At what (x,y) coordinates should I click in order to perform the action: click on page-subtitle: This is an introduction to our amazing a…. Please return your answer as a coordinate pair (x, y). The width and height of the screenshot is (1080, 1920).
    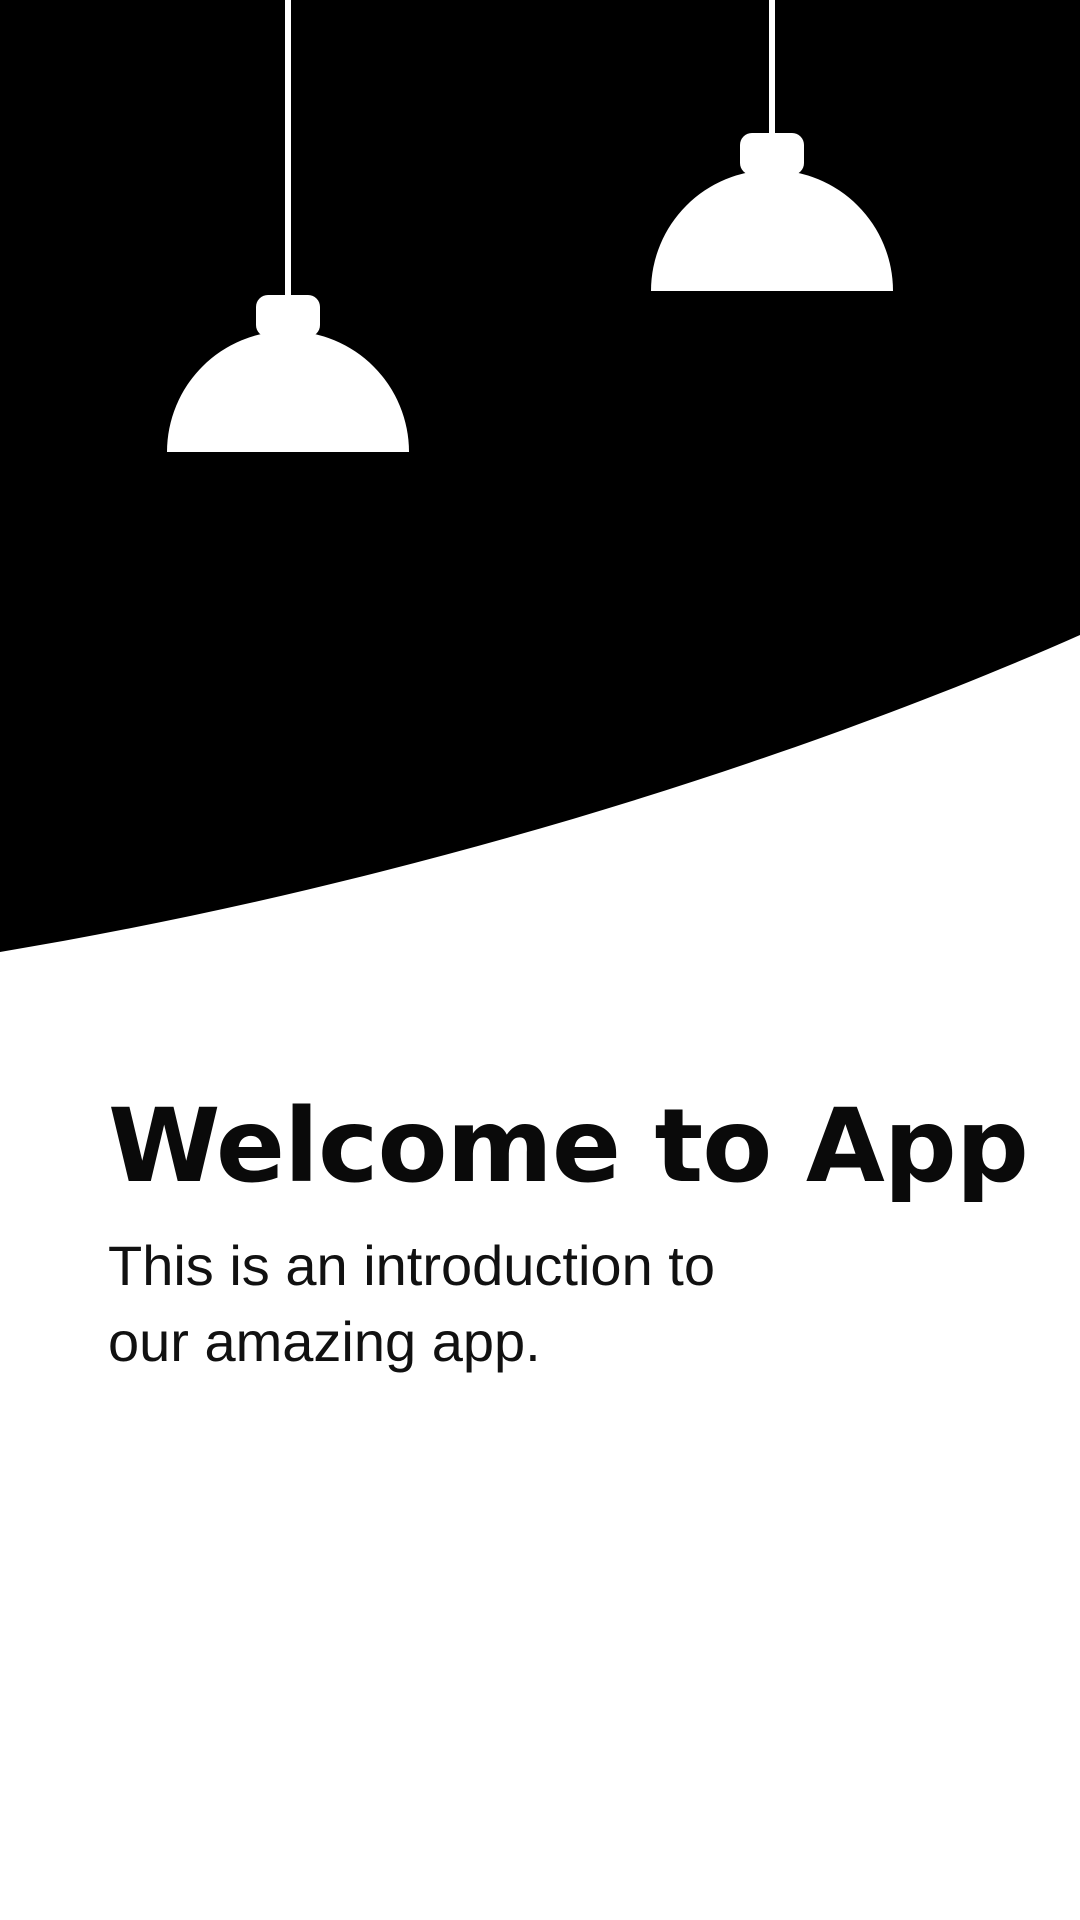
    Looking at the image, I should click on (411, 1303).